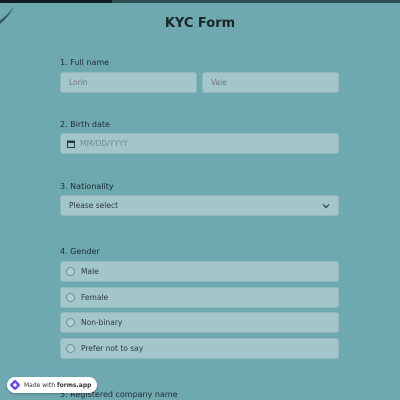 The height and width of the screenshot is (400, 400). Describe the element at coordinates (71, 144) in the screenshot. I see `calendar-icon` at that location.